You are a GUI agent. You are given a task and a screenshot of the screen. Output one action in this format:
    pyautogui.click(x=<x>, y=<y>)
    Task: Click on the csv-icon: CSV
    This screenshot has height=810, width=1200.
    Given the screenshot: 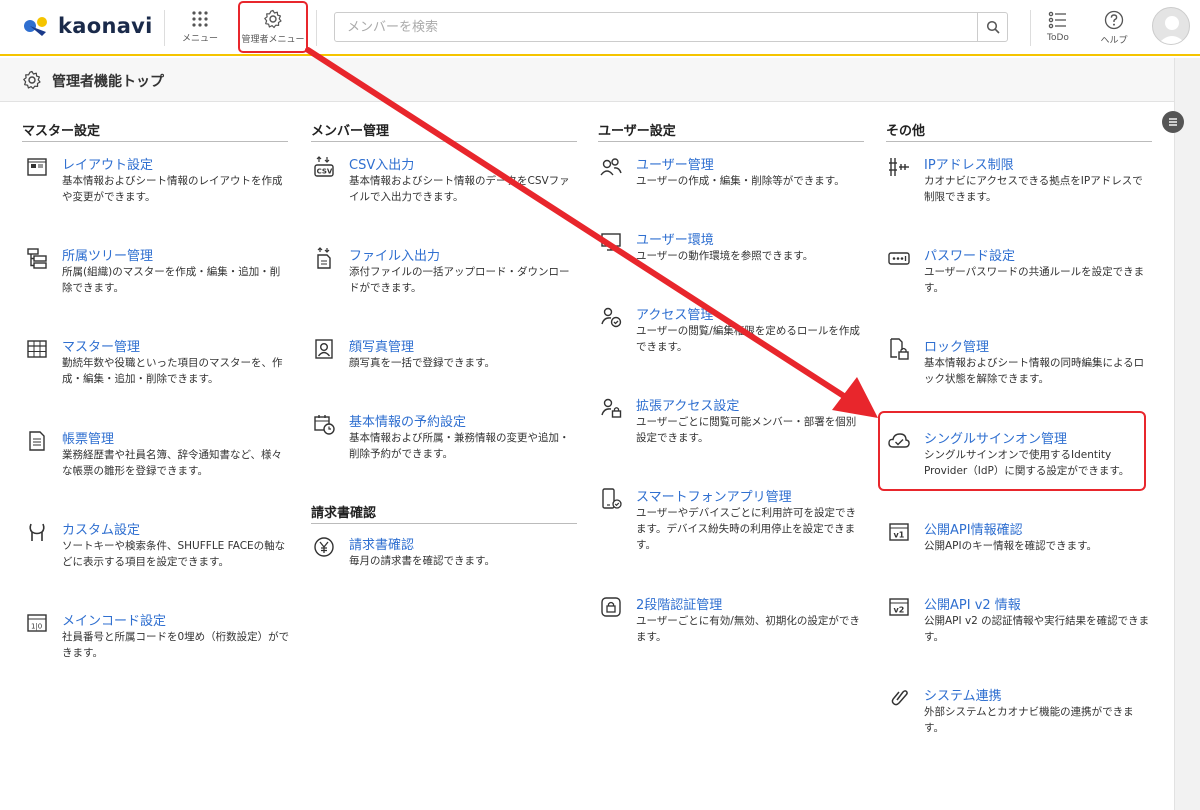 What is the action you would take?
    pyautogui.click(x=324, y=166)
    